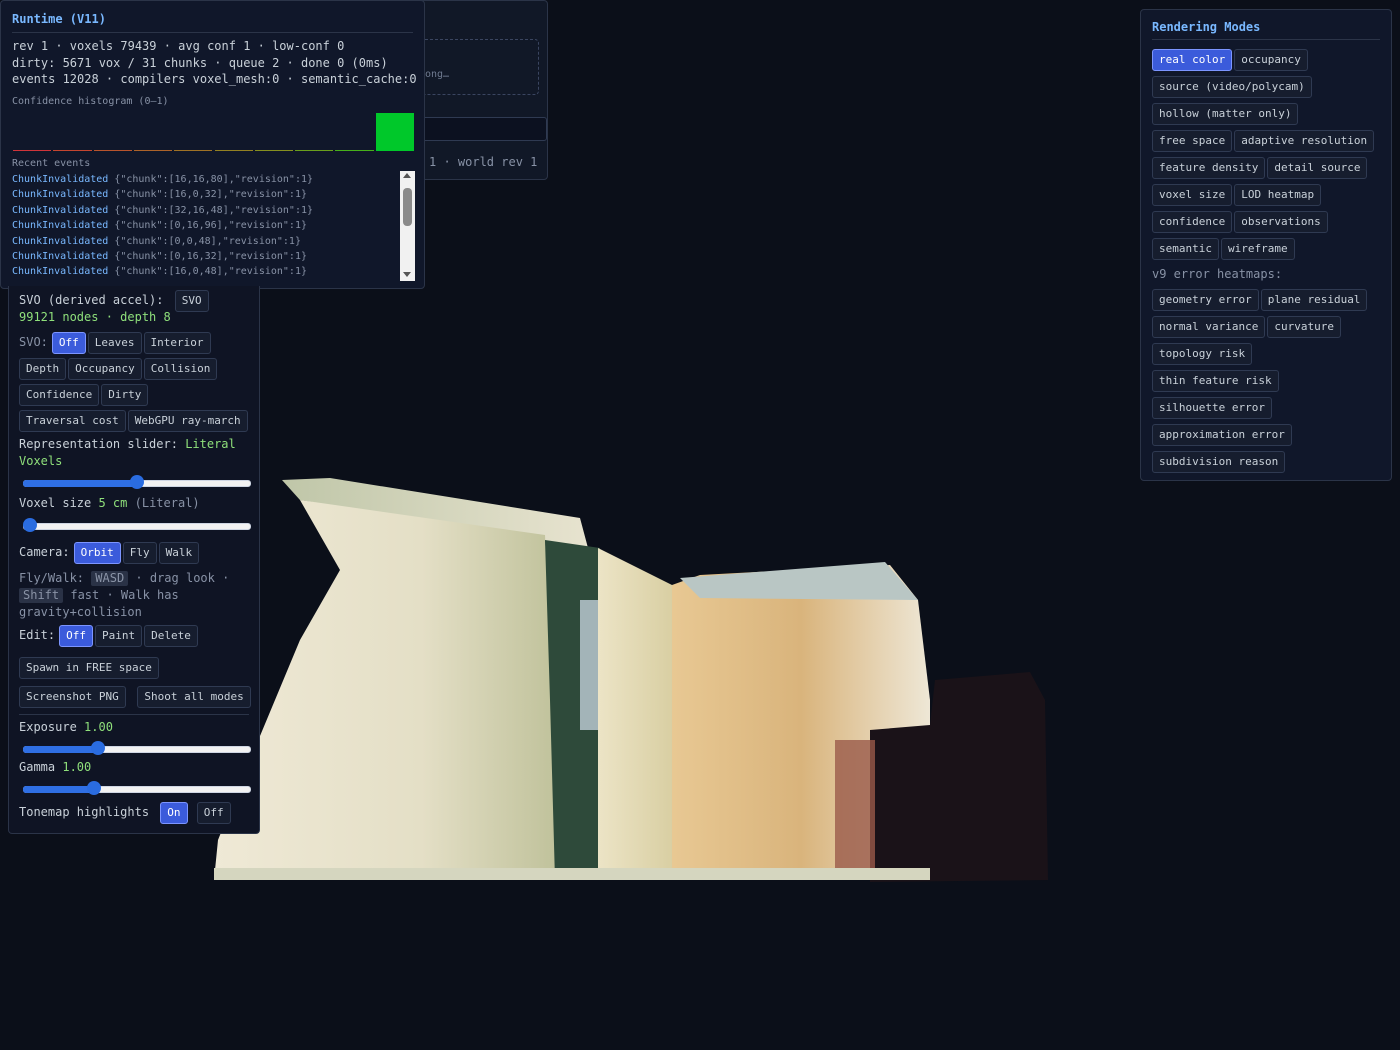  I want to click on scroll-up-icon, so click(407, 175).